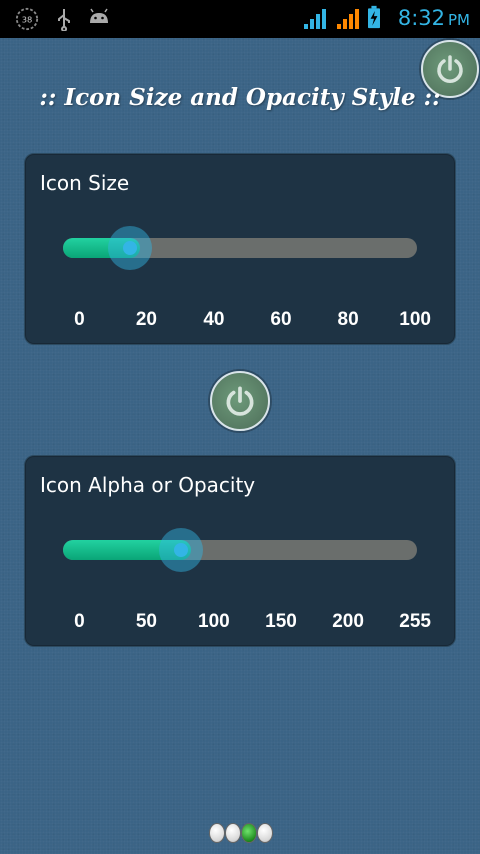 The height and width of the screenshot is (854, 480). What do you see at coordinates (214, 319) in the screenshot?
I see `scale-tick: 40` at bounding box center [214, 319].